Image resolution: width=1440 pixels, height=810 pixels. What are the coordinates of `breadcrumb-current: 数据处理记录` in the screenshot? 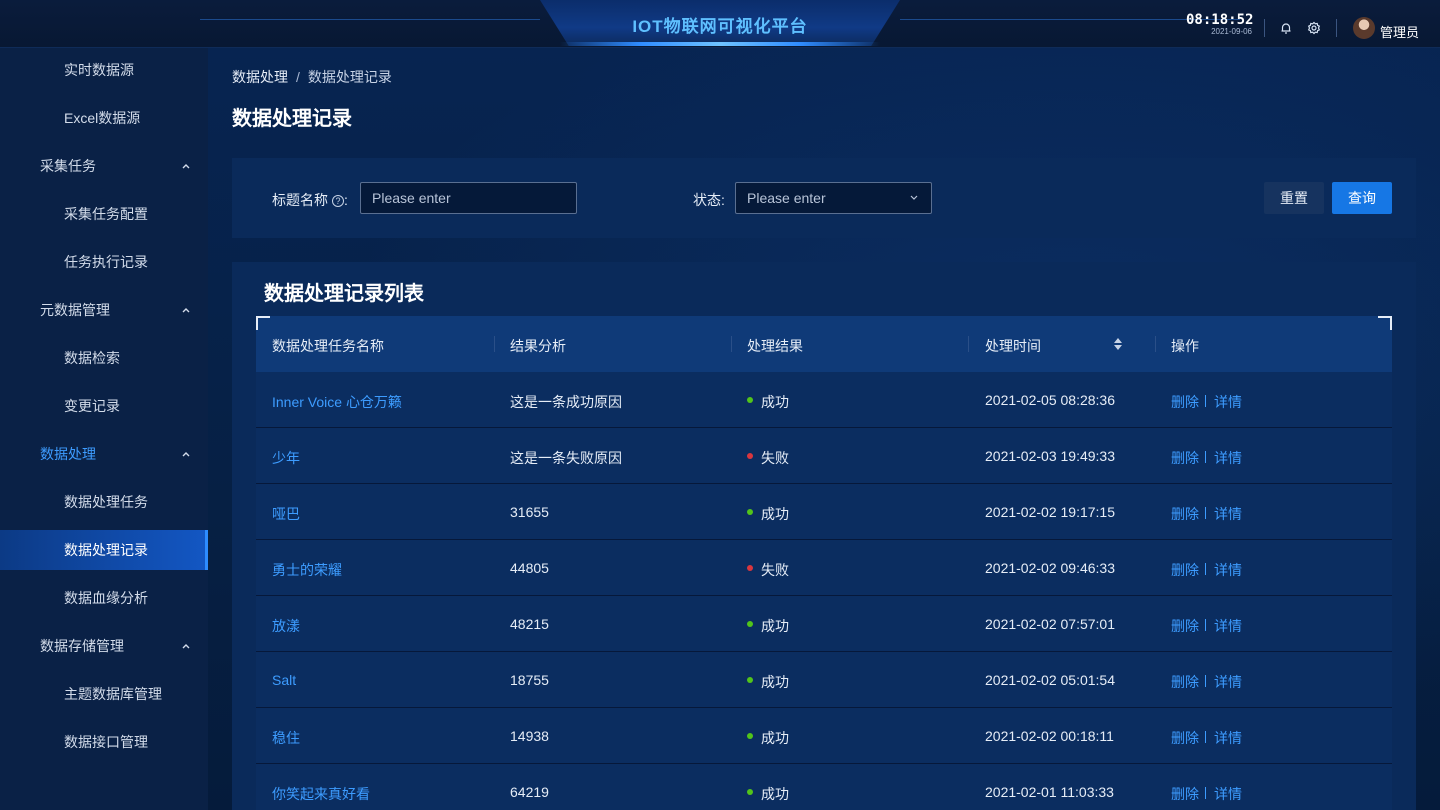 It's located at (349, 77).